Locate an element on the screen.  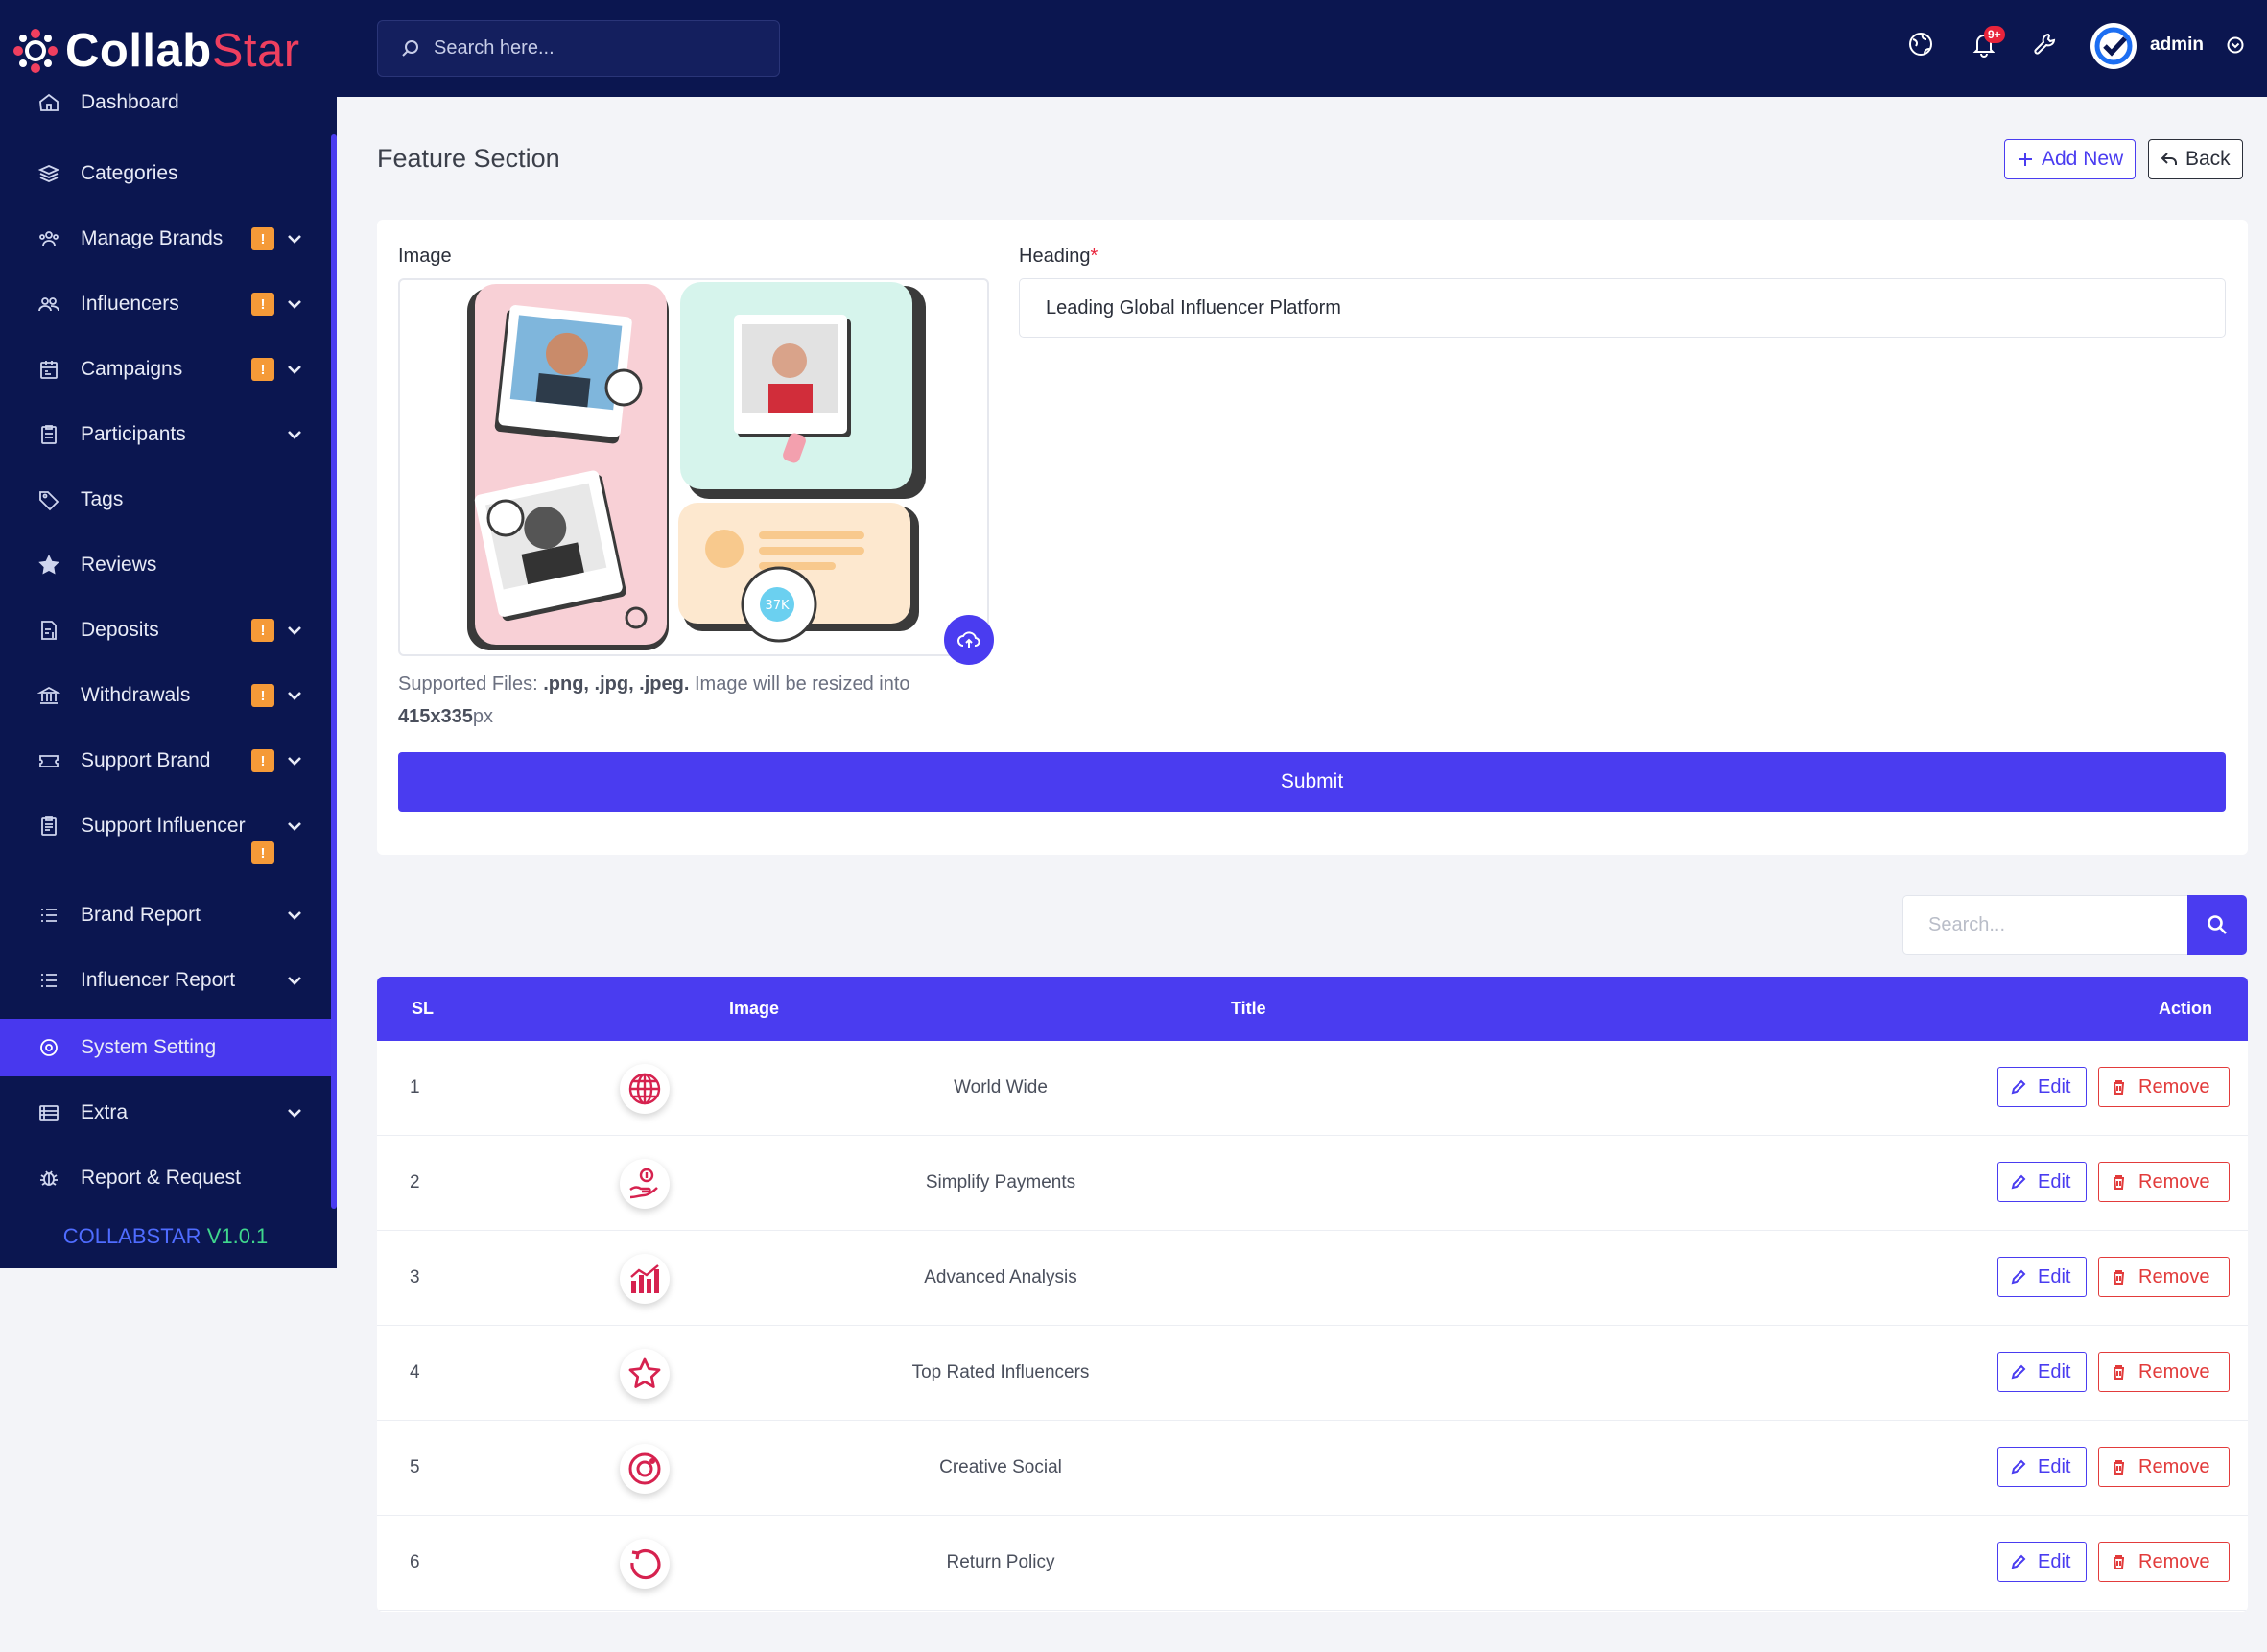
refresh-icon is located at coordinates (645, 1564).